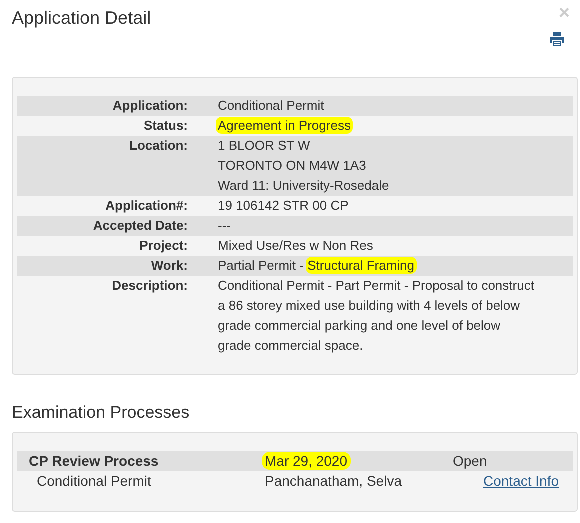 The height and width of the screenshot is (523, 580). I want to click on field-value: TORONTO ON M4W 1A3, so click(293, 166).